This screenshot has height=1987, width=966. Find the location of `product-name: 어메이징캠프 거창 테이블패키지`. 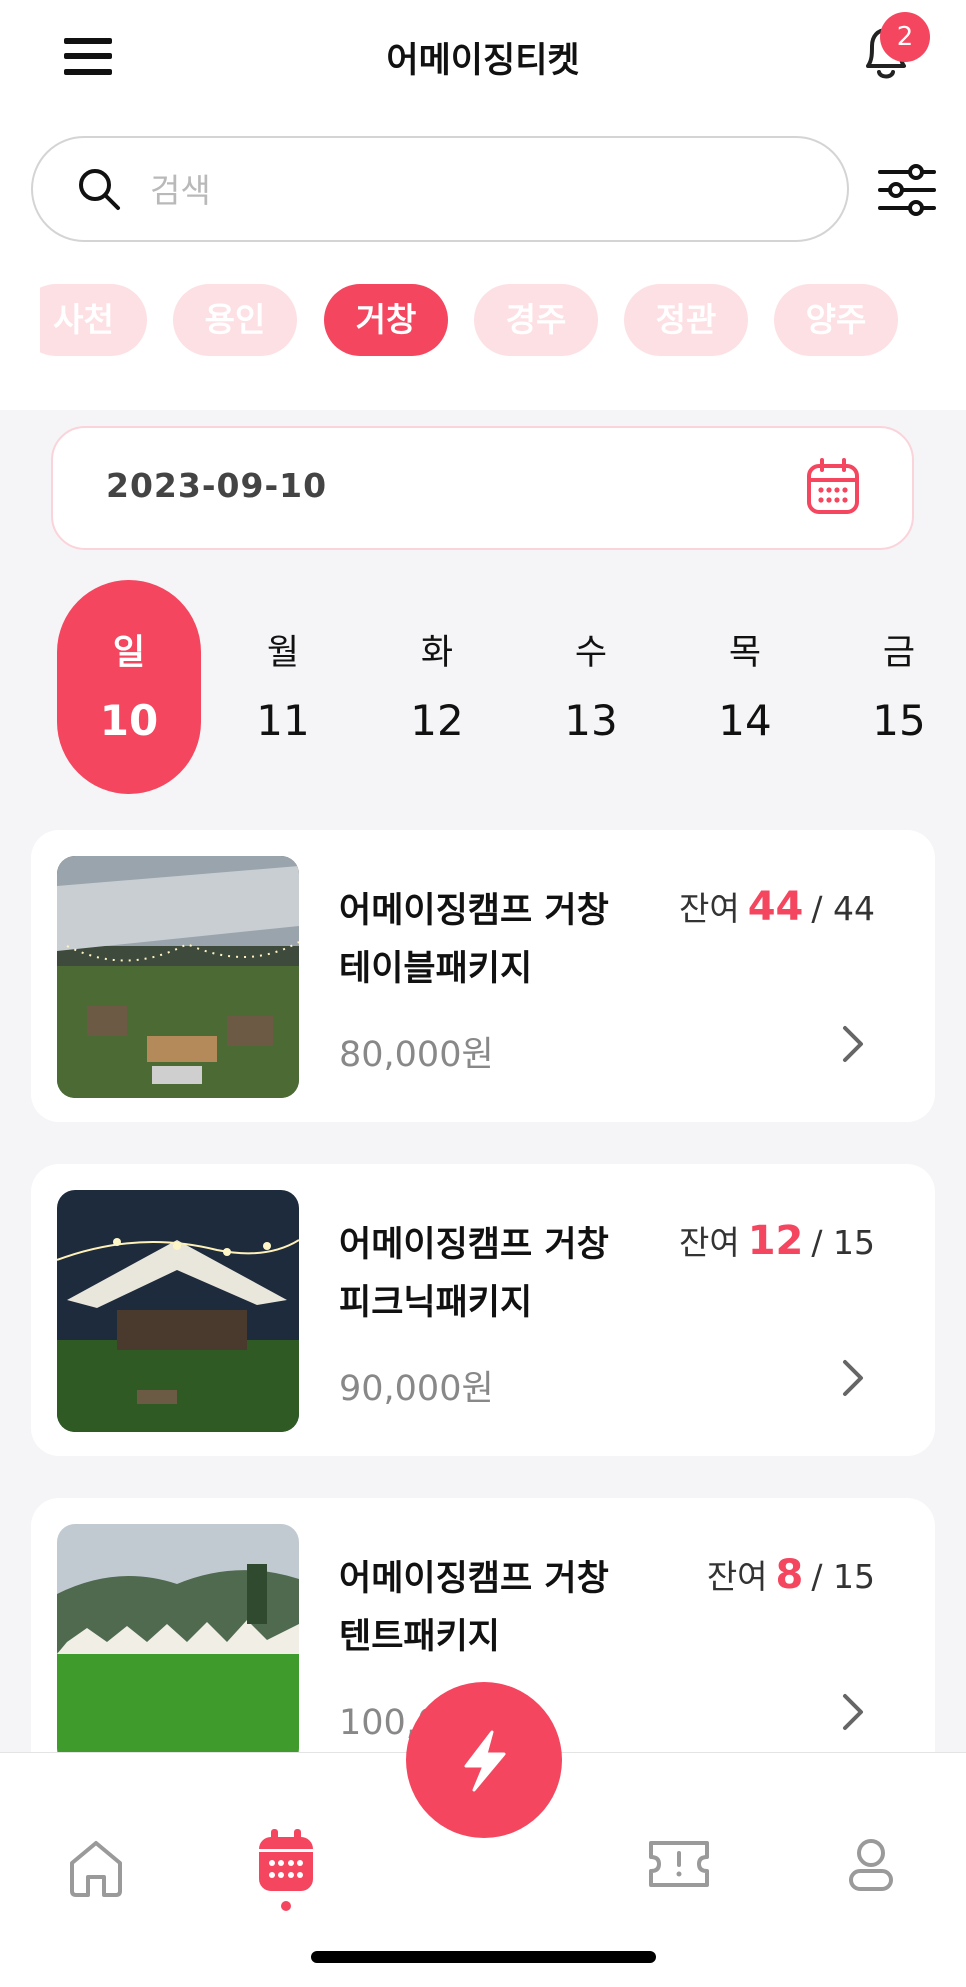

product-name: 어메이징캠프 거창 테이블패키지 is located at coordinates (474, 940).